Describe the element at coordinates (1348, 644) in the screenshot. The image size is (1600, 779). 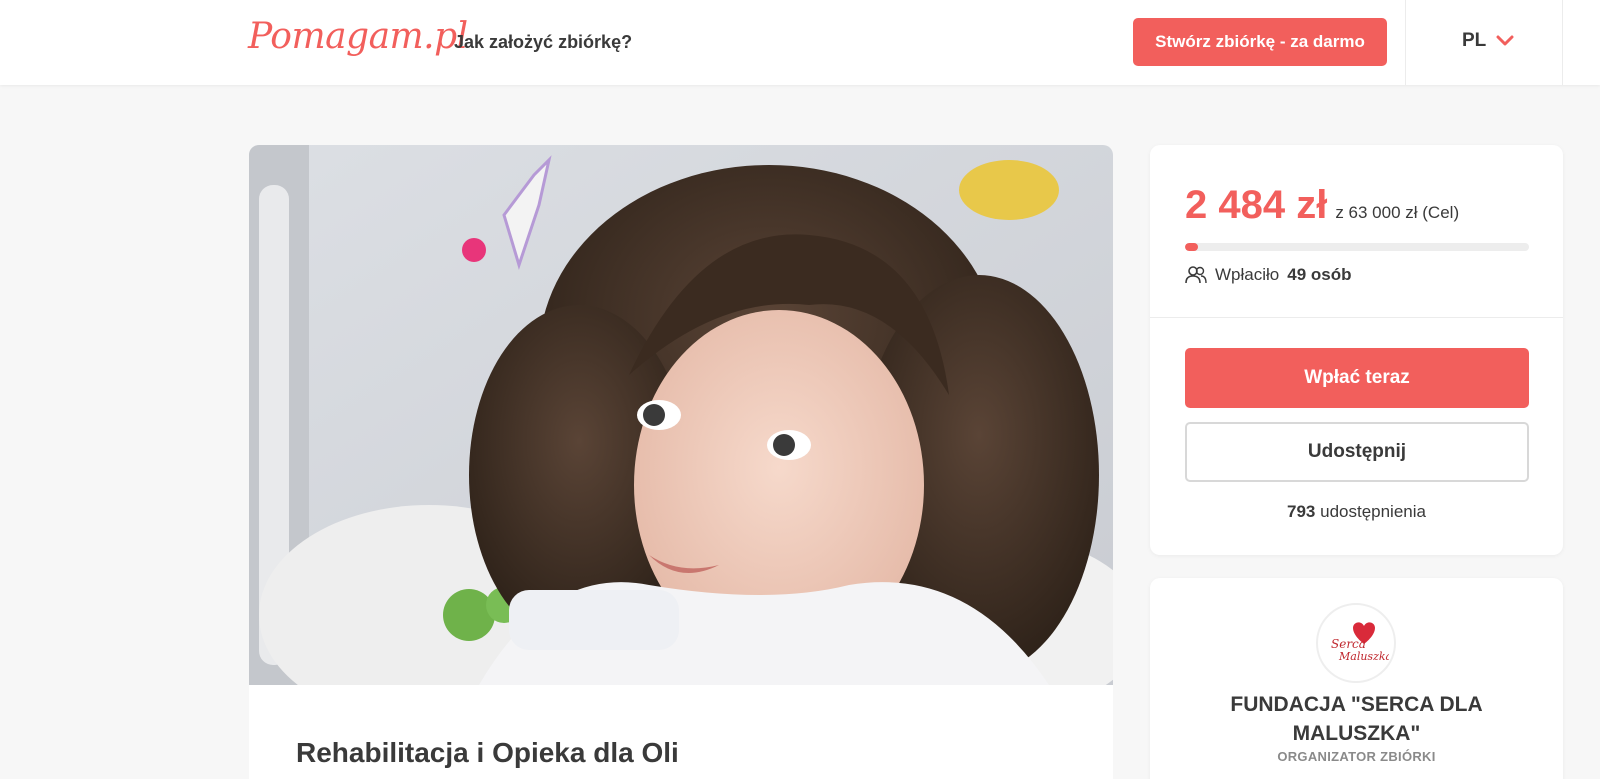
I see `svg-text: Serca` at that location.